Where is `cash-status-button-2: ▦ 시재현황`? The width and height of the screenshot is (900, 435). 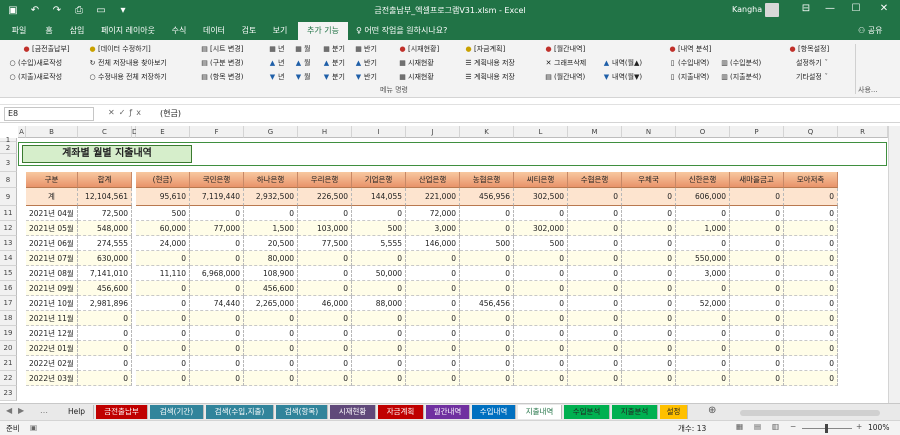
cash-status-button-2: ▦ 시재현황 is located at coordinates (416, 77).